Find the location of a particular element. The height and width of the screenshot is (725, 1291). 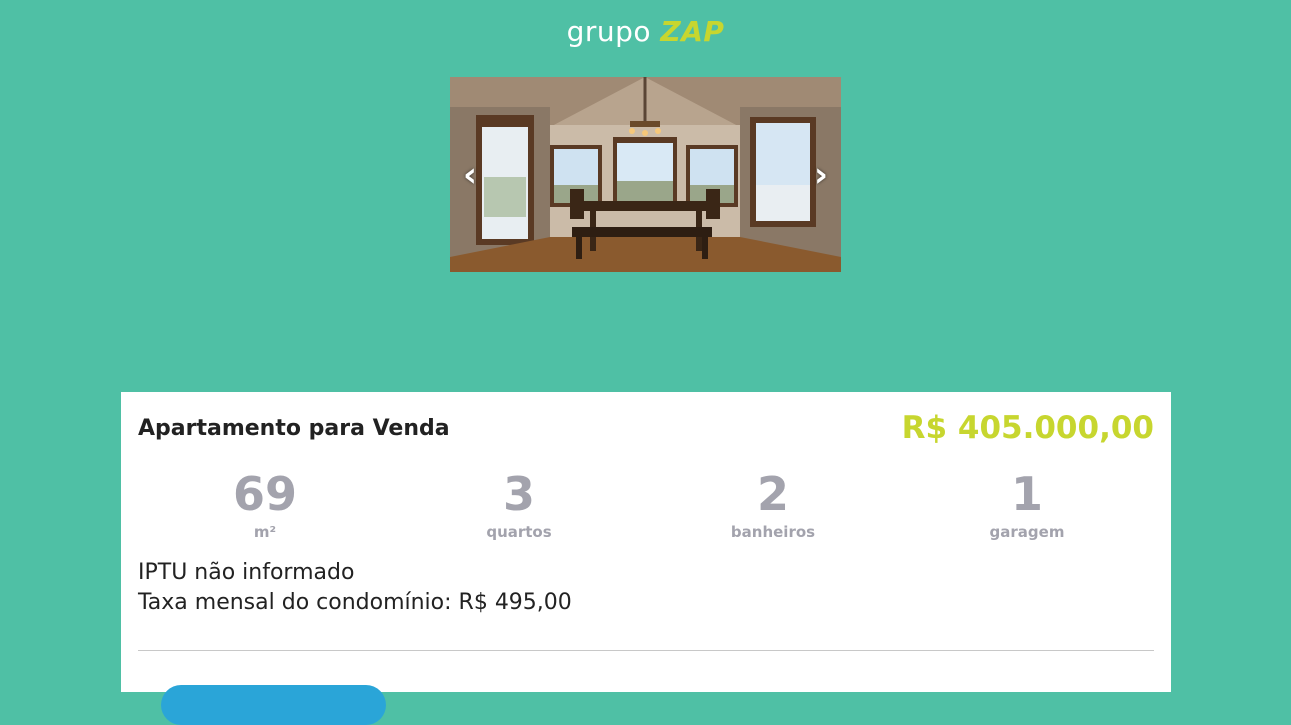

carousel-prev-arrow-icon: ‹ is located at coordinates (470, 175).